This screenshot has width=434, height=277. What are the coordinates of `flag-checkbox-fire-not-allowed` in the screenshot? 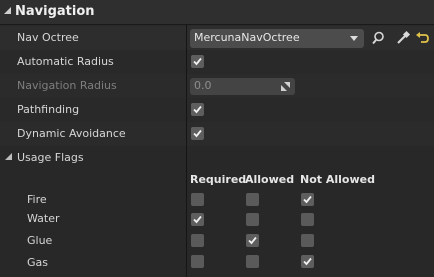 It's located at (307, 199).